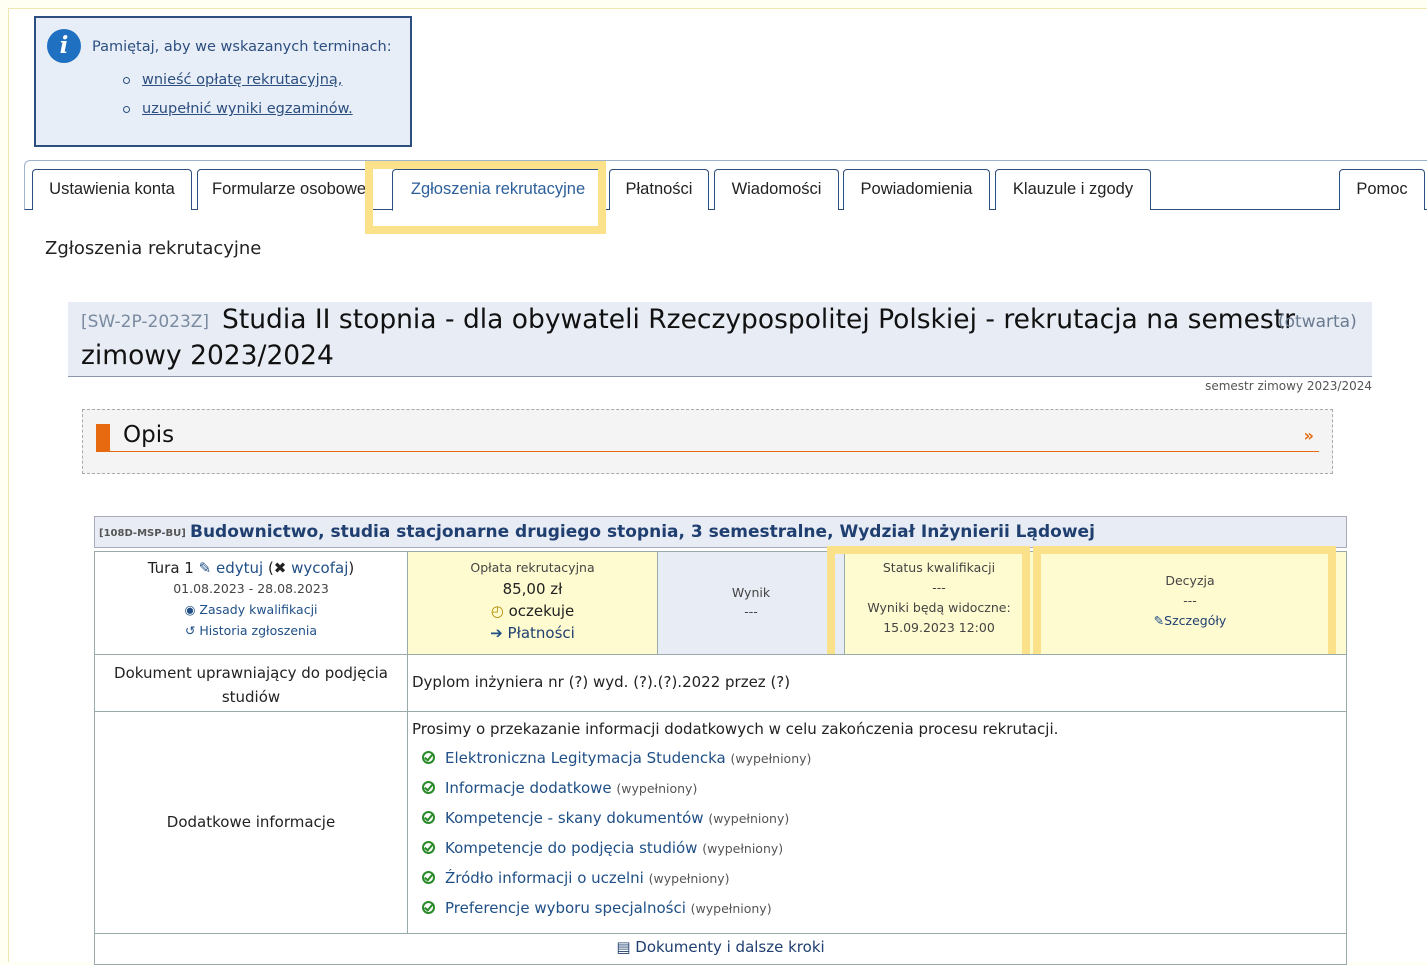  Describe the element at coordinates (258, 630) in the screenshot. I see `application-history-link: Historia zgłoszenia` at that location.